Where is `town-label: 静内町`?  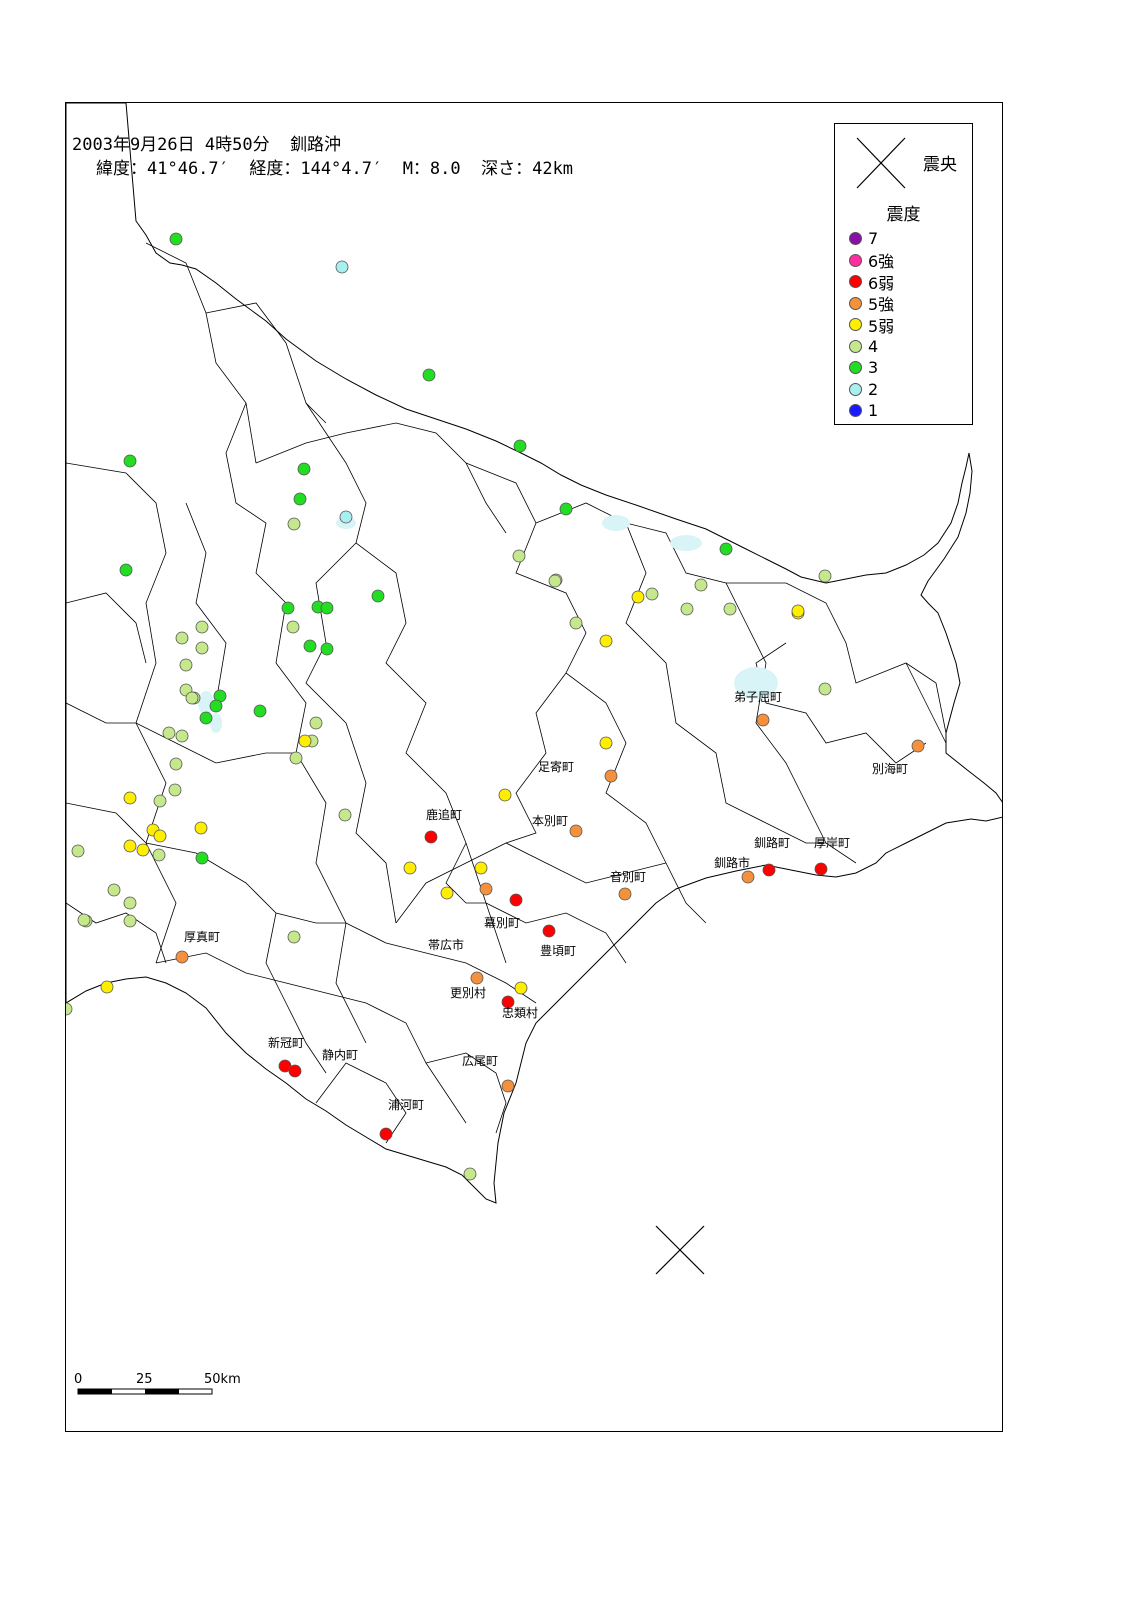
town-label: 静内町 is located at coordinates (340, 1055).